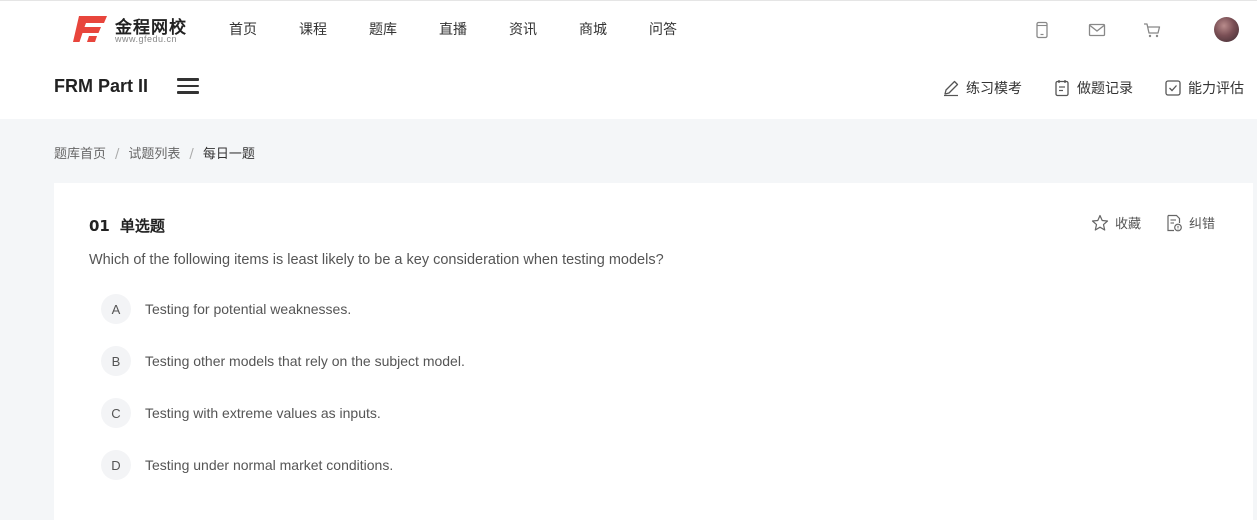  I want to click on option-c: C Testing with extreme values as inputs., so click(241, 413).